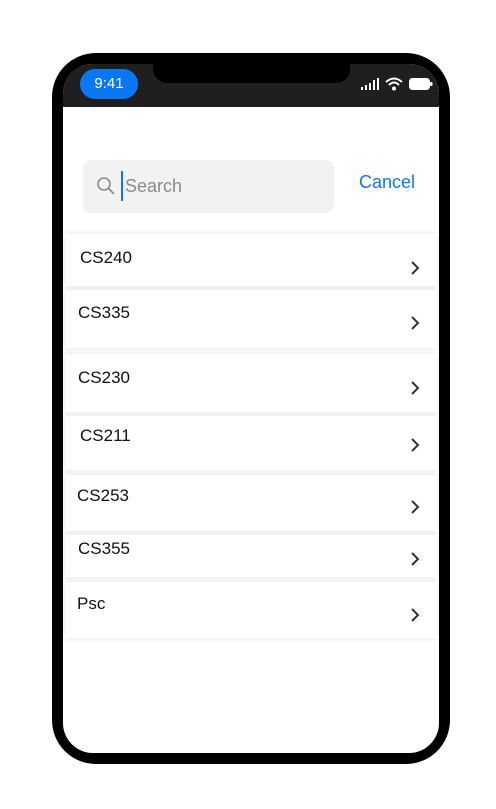 Image resolution: width=496 pixels, height=809 pixels. I want to click on battery-icon, so click(421, 84).